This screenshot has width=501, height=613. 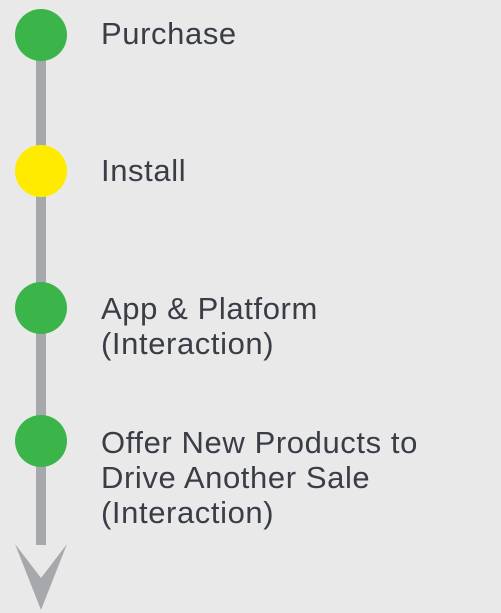 I want to click on step-marker-app-platform, so click(x=41, y=308).